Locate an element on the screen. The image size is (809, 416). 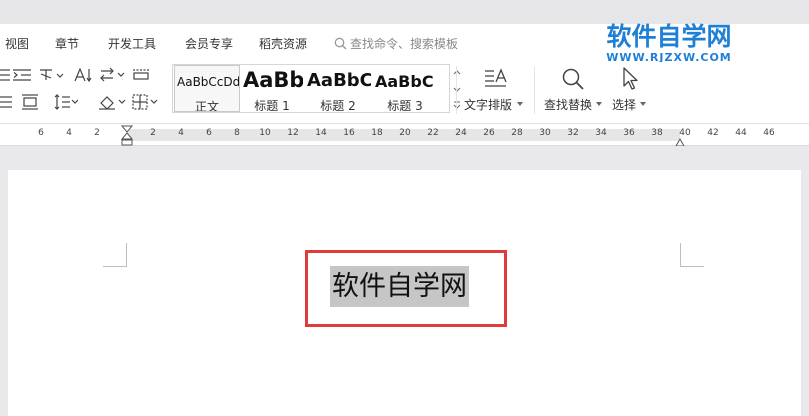
margin-corner-top-right is located at coordinates (692, 255).